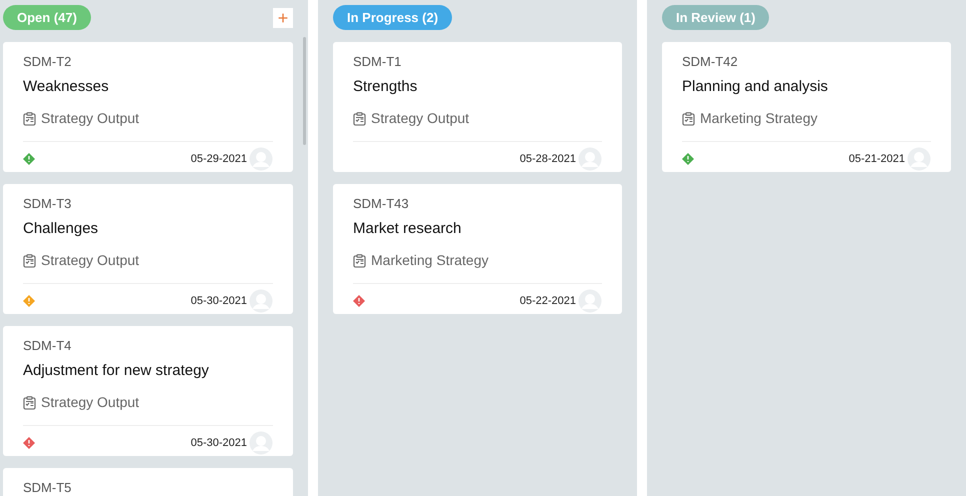  Describe the element at coordinates (477, 107) in the screenshot. I see `task-card: SDM-T1 Strengths Strategy Output 05-28-2021` at that location.